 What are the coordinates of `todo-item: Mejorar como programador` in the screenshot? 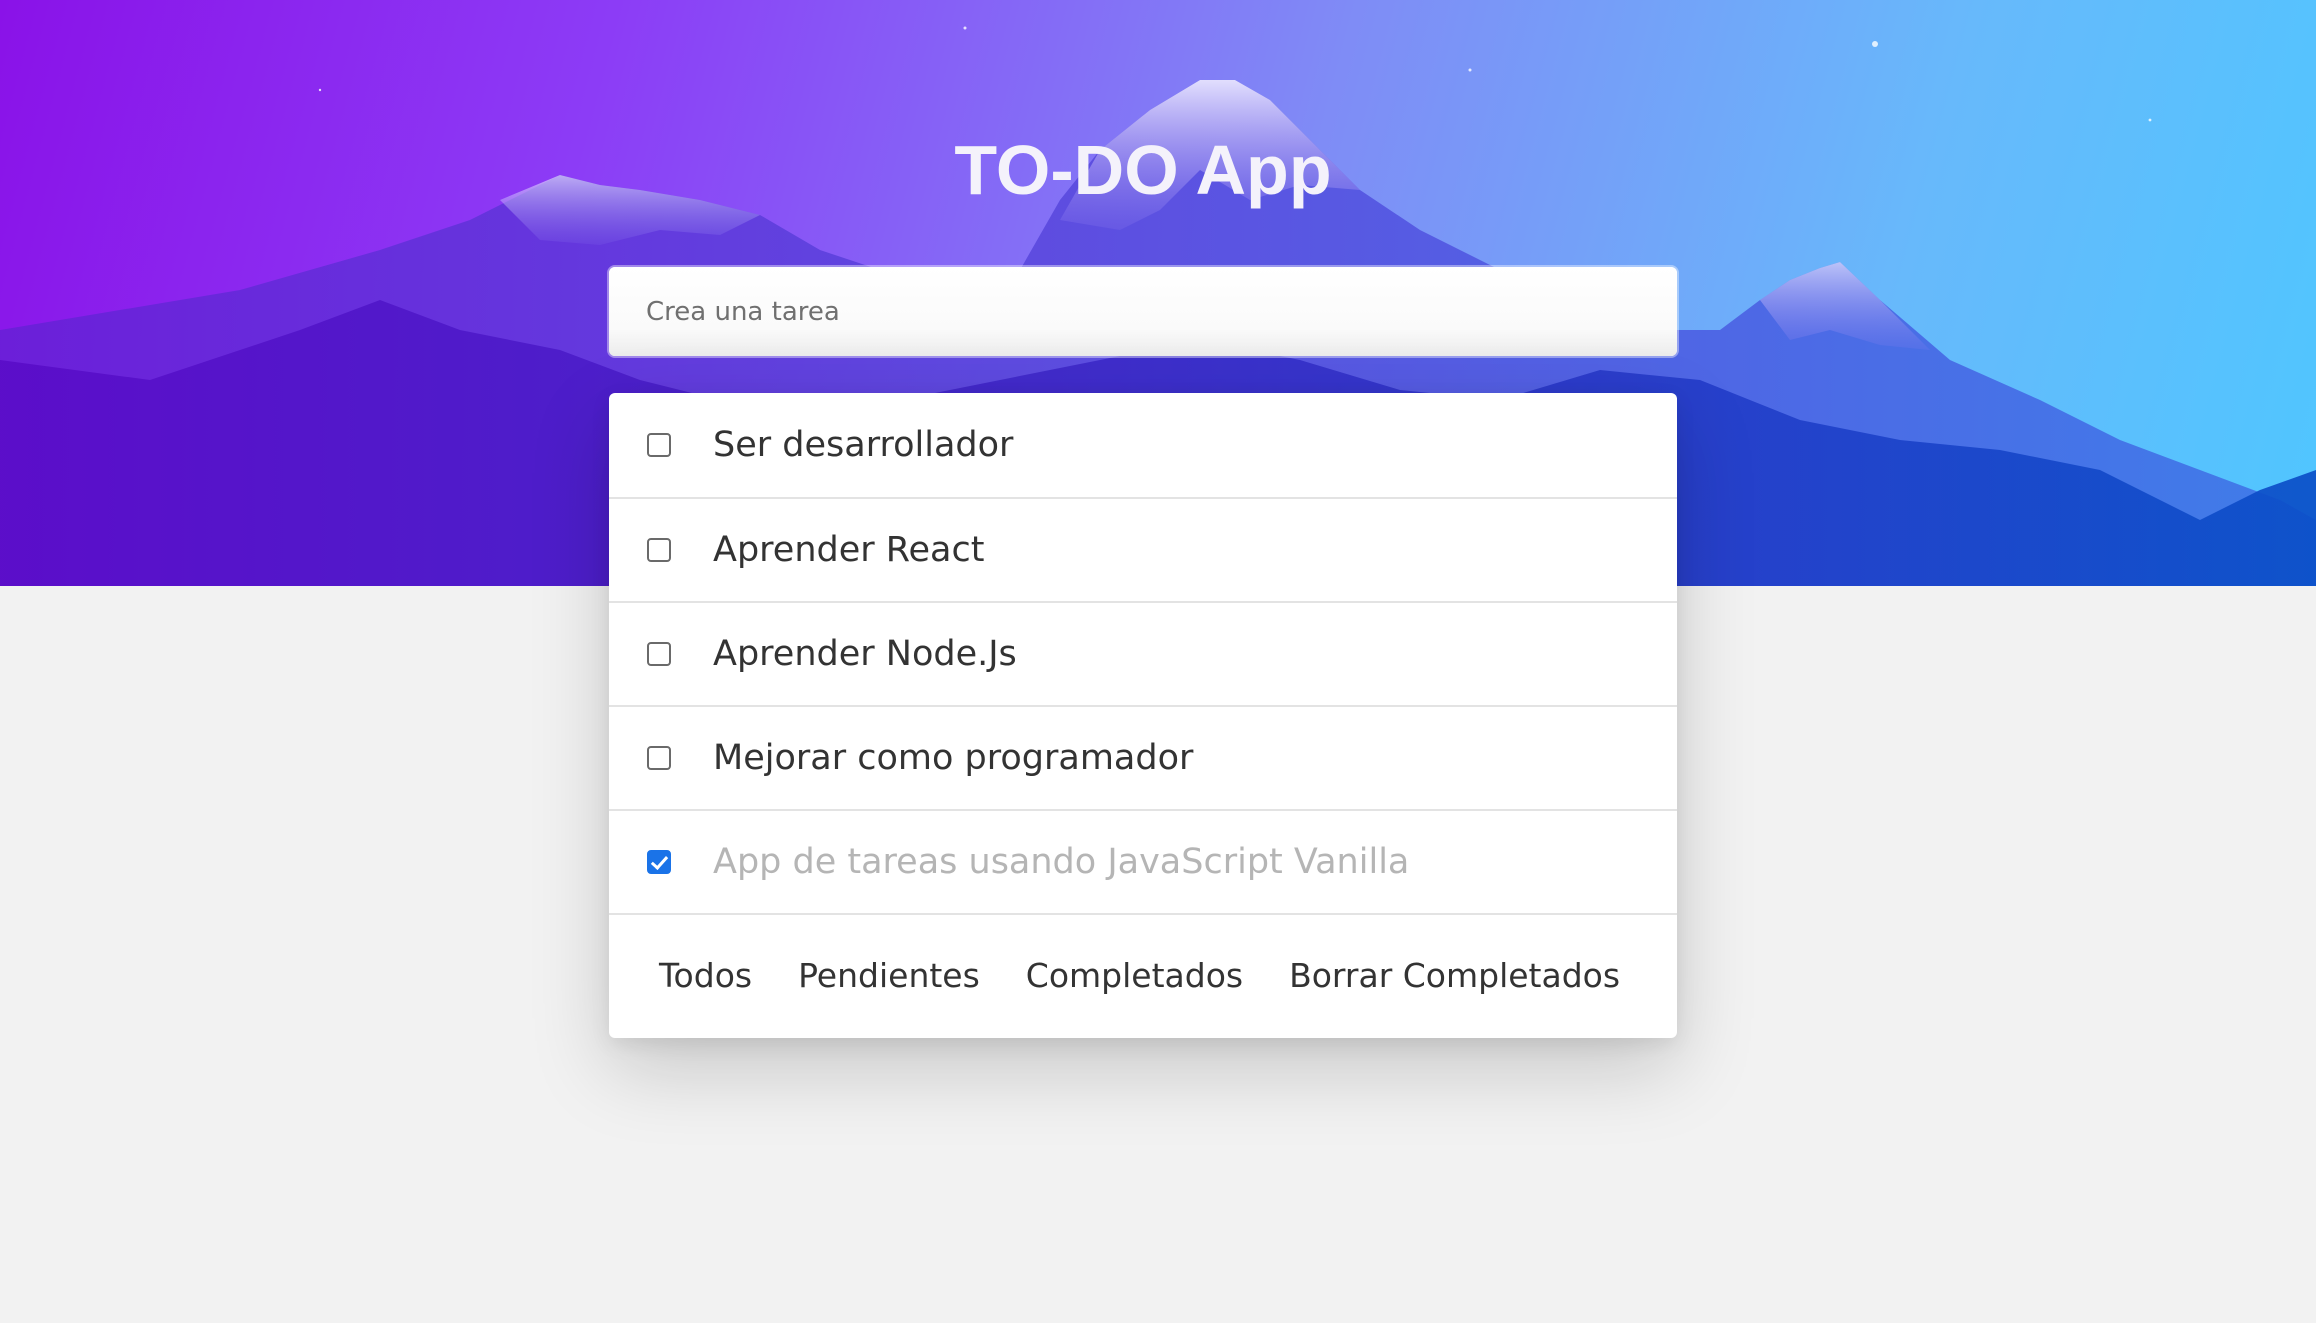 It's located at (1143, 759).